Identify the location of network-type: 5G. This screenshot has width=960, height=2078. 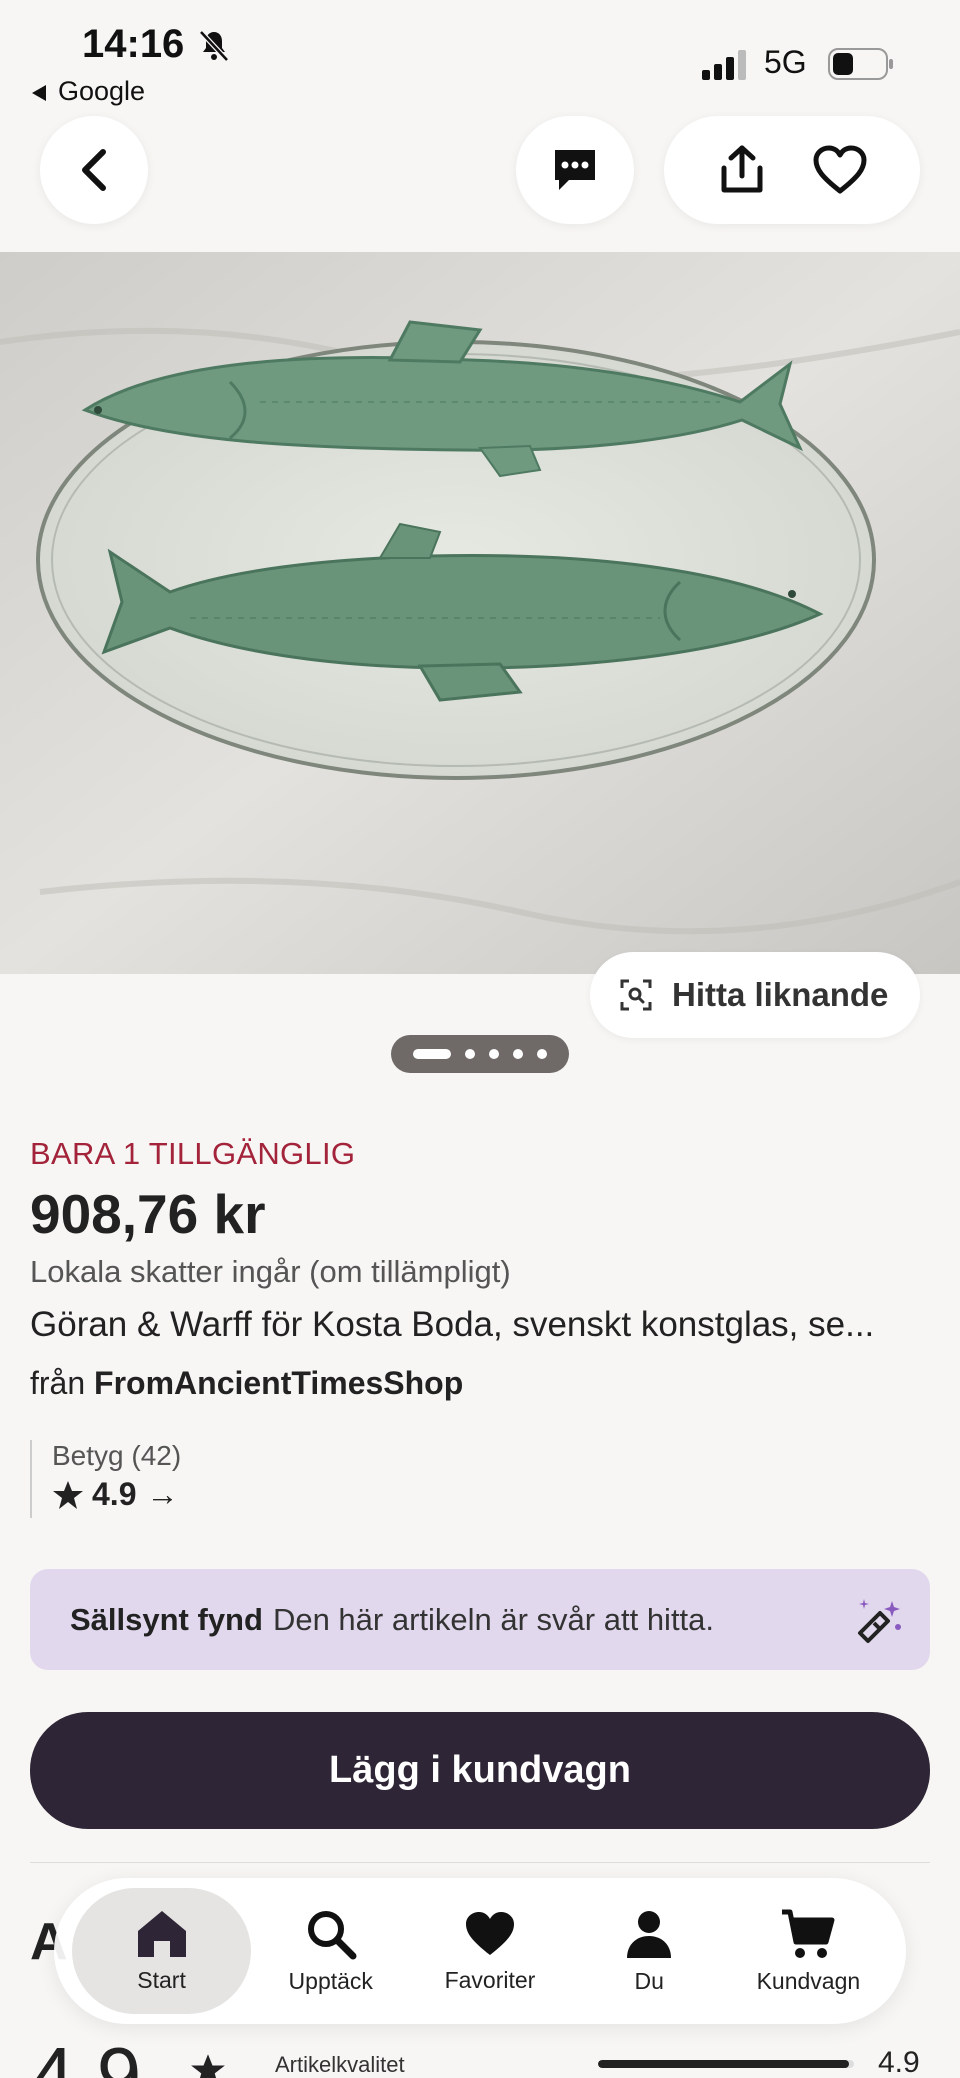
(785, 62).